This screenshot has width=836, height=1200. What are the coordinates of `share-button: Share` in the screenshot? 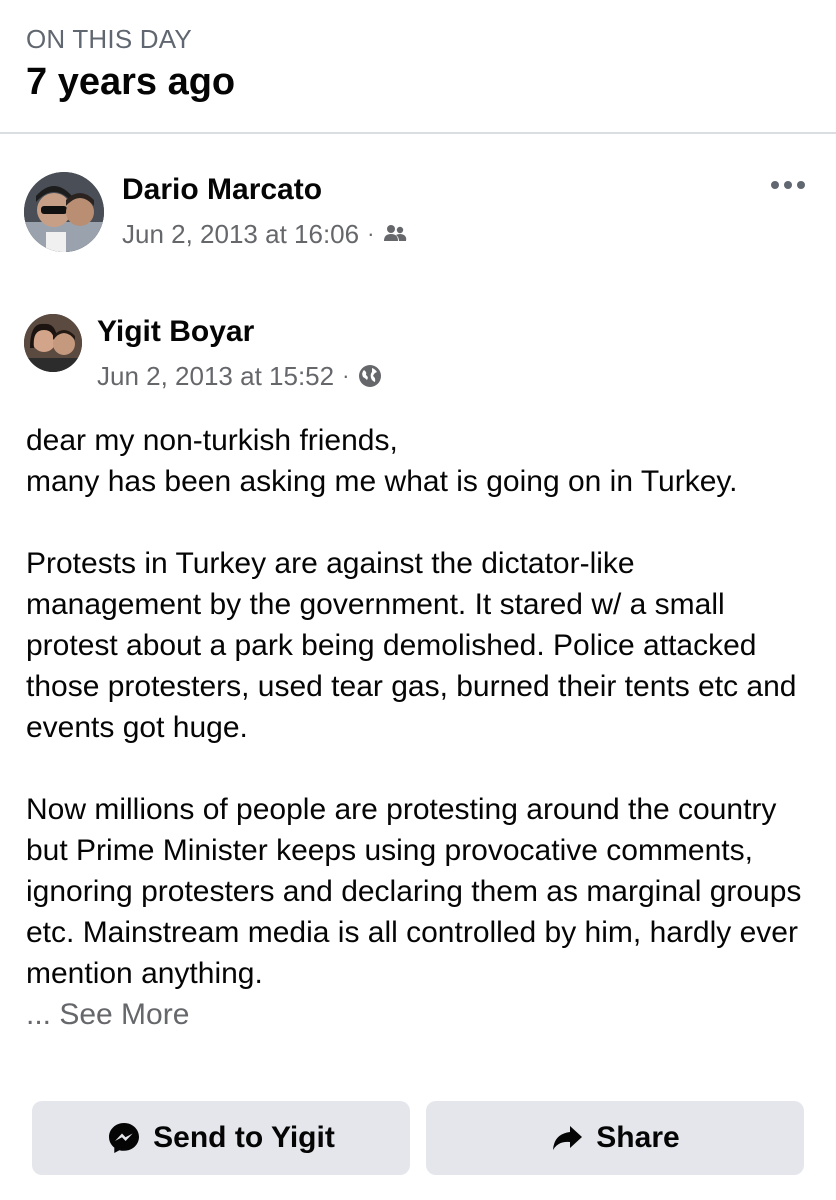 It's located at (615, 1138).